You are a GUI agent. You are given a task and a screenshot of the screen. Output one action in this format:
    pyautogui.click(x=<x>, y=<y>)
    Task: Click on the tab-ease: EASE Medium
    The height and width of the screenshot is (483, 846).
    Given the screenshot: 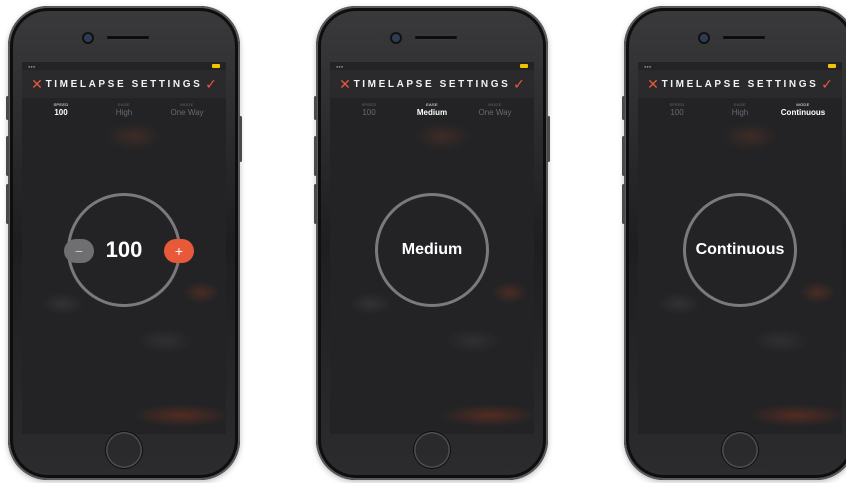 What is the action you would take?
    pyautogui.click(x=432, y=109)
    